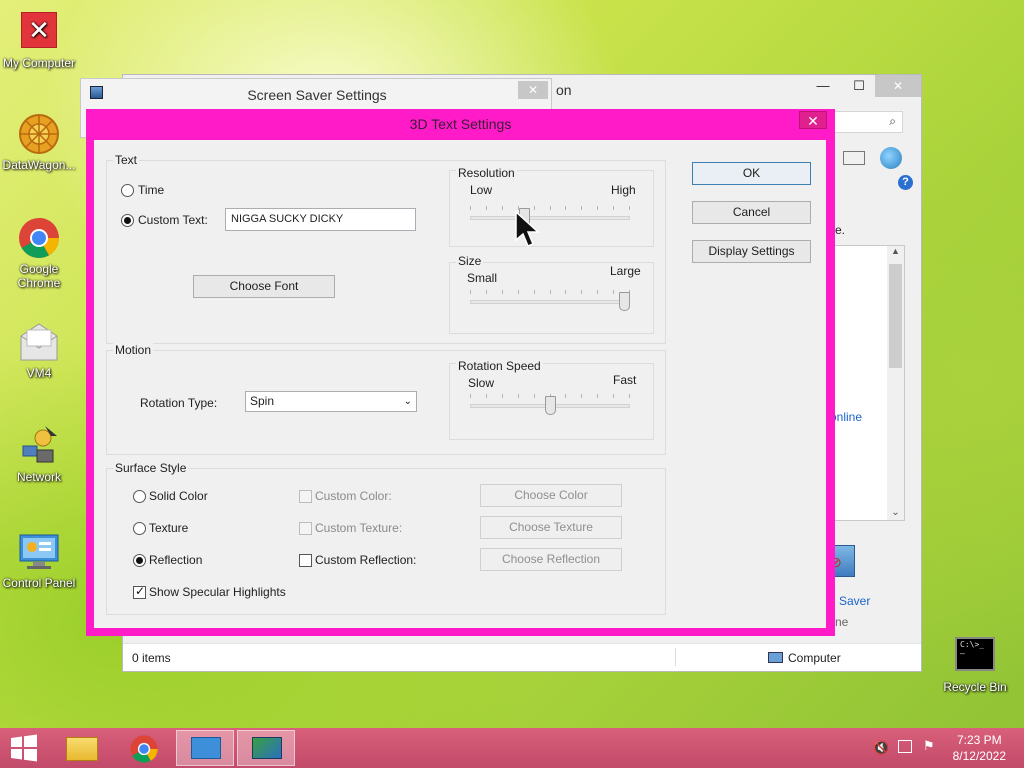 The image size is (1024, 768). Describe the element at coordinates (151, 658) in the screenshot. I see `status-items: 0 items` at that location.